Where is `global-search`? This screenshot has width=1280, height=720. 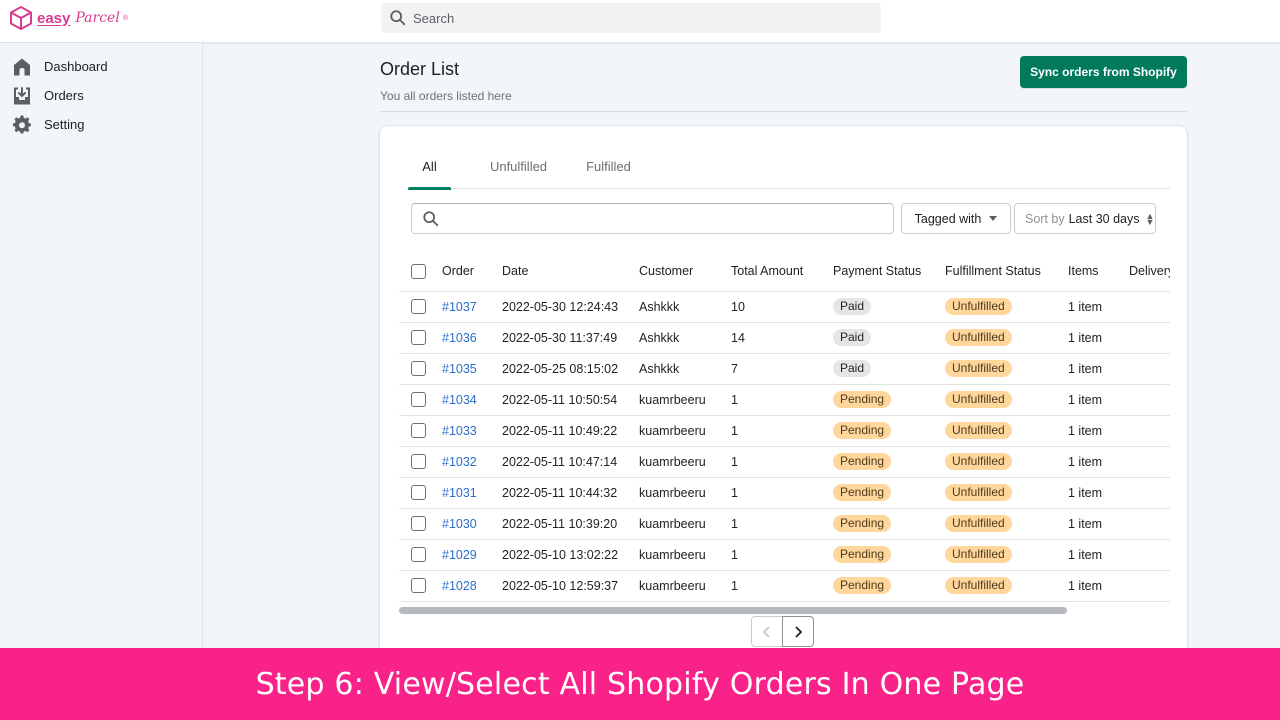 global-search is located at coordinates (631, 18).